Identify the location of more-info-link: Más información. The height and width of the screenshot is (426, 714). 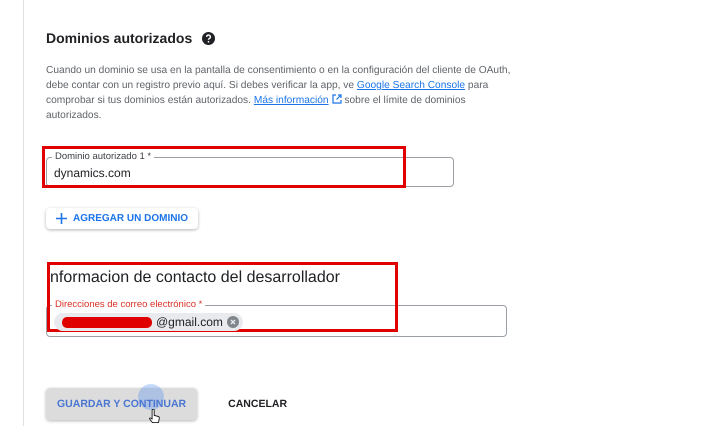
(298, 100).